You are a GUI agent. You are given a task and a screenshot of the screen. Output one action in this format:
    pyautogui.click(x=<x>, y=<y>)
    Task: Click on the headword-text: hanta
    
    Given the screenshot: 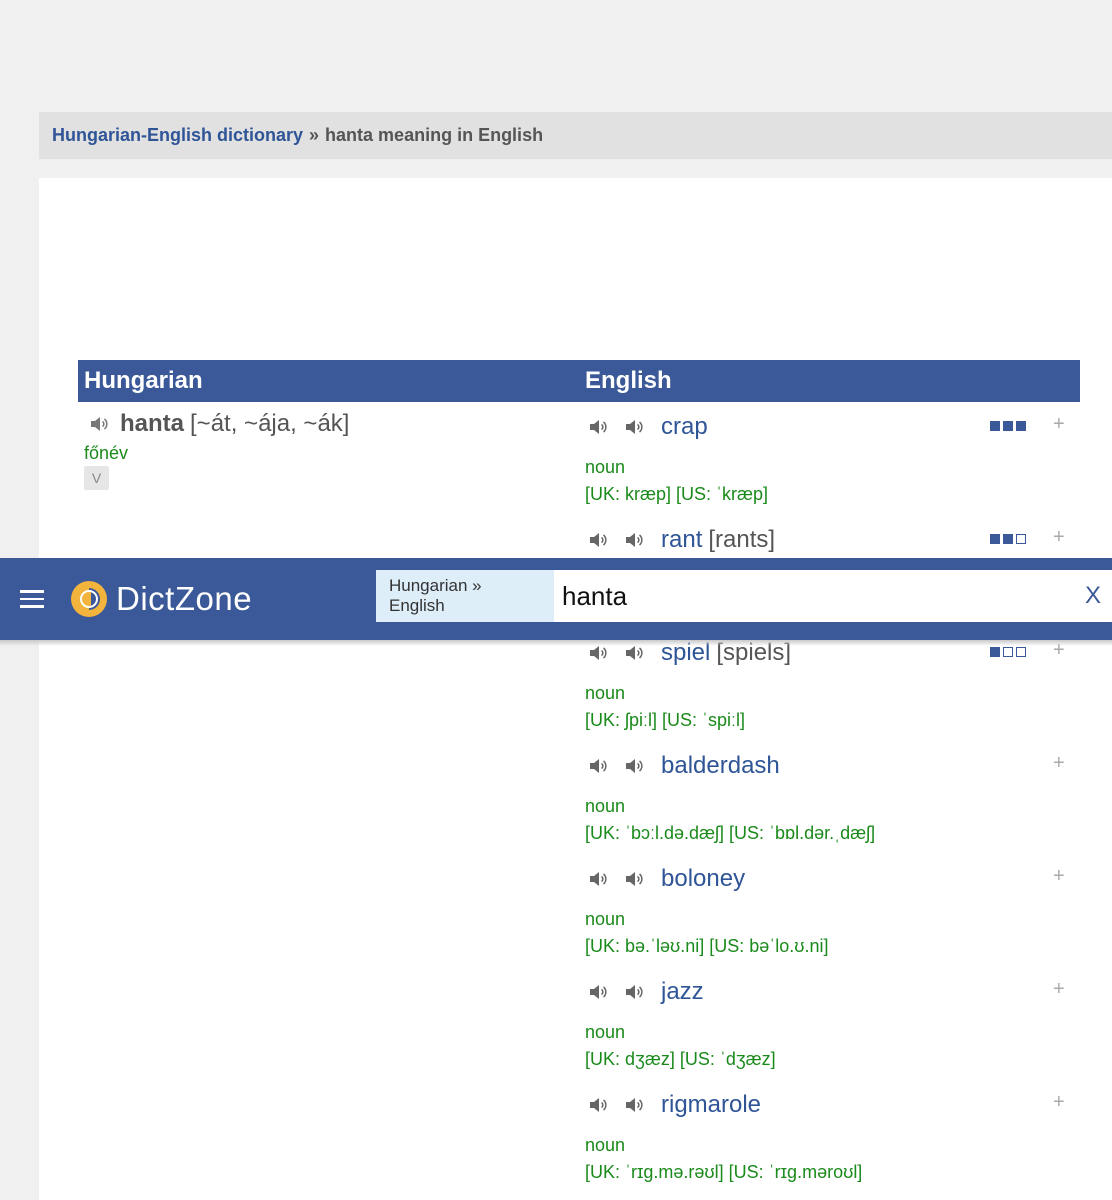 What is the action you would take?
    pyautogui.click(x=152, y=423)
    